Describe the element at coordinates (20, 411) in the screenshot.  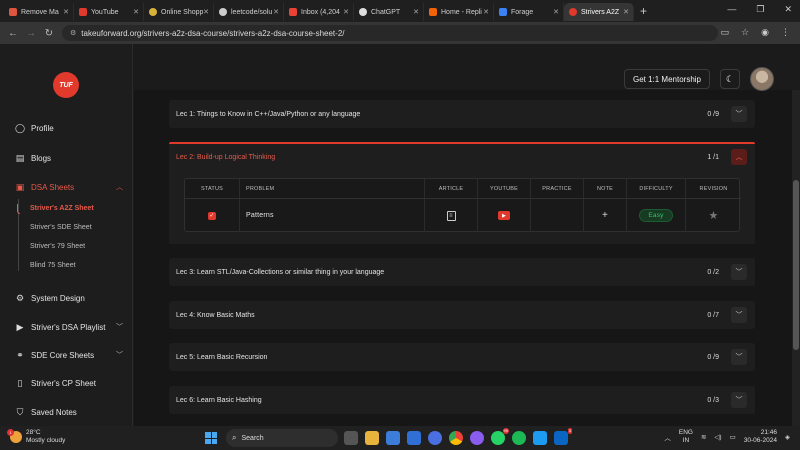
I see `bookmark-icon: ⛉` at that location.